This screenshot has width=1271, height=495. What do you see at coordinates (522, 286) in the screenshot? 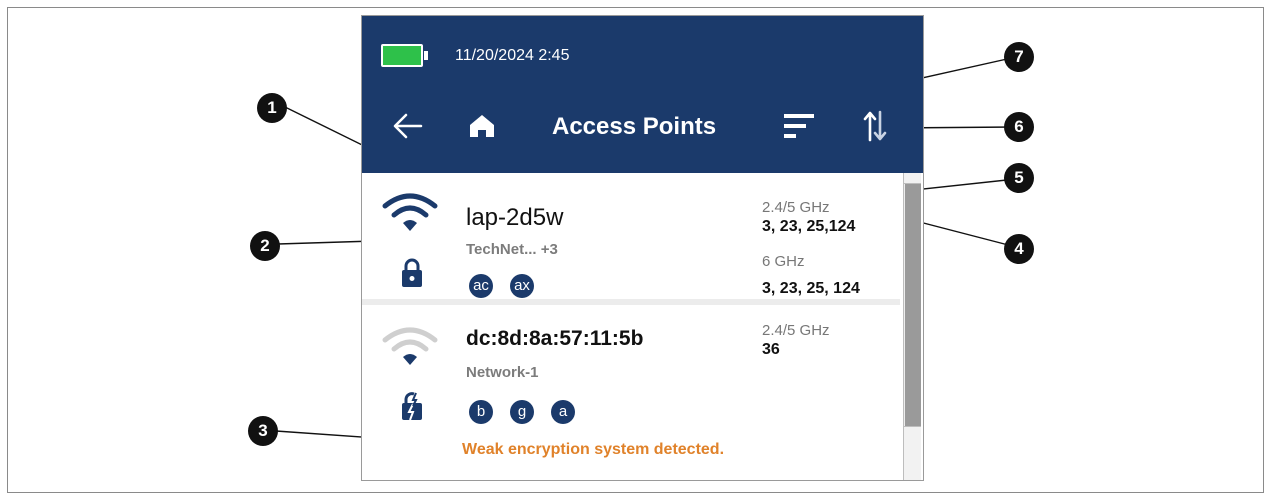
I see `standard-badge: ax` at bounding box center [522, 286].